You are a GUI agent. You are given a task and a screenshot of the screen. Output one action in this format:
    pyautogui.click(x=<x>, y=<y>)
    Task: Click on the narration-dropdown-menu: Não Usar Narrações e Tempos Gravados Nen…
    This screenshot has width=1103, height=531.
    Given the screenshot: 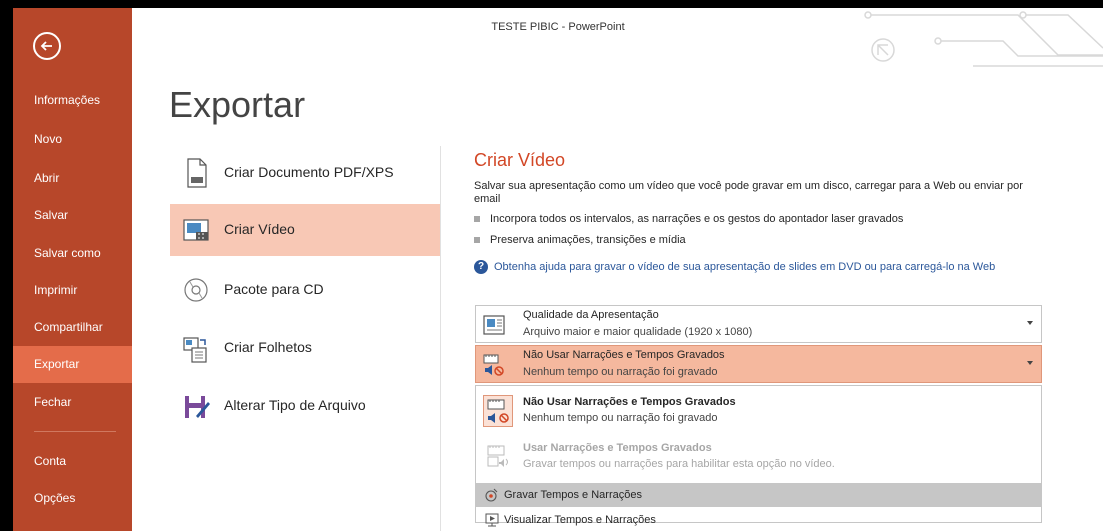 What is the action you would take?
    pyautogui.click(x=758, y=456)
    